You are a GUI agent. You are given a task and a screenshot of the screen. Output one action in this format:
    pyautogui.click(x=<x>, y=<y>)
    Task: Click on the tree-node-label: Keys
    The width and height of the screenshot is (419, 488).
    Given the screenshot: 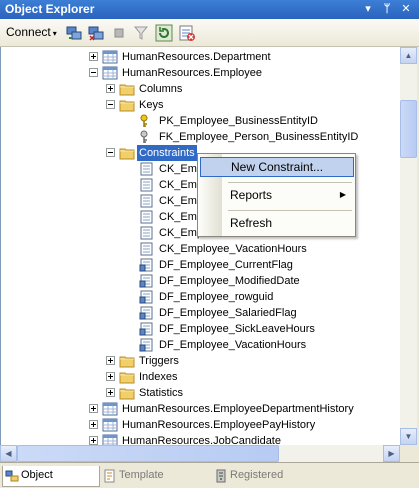 What is the action you would take?
    pyautogui.click(x=151, y=105)
    